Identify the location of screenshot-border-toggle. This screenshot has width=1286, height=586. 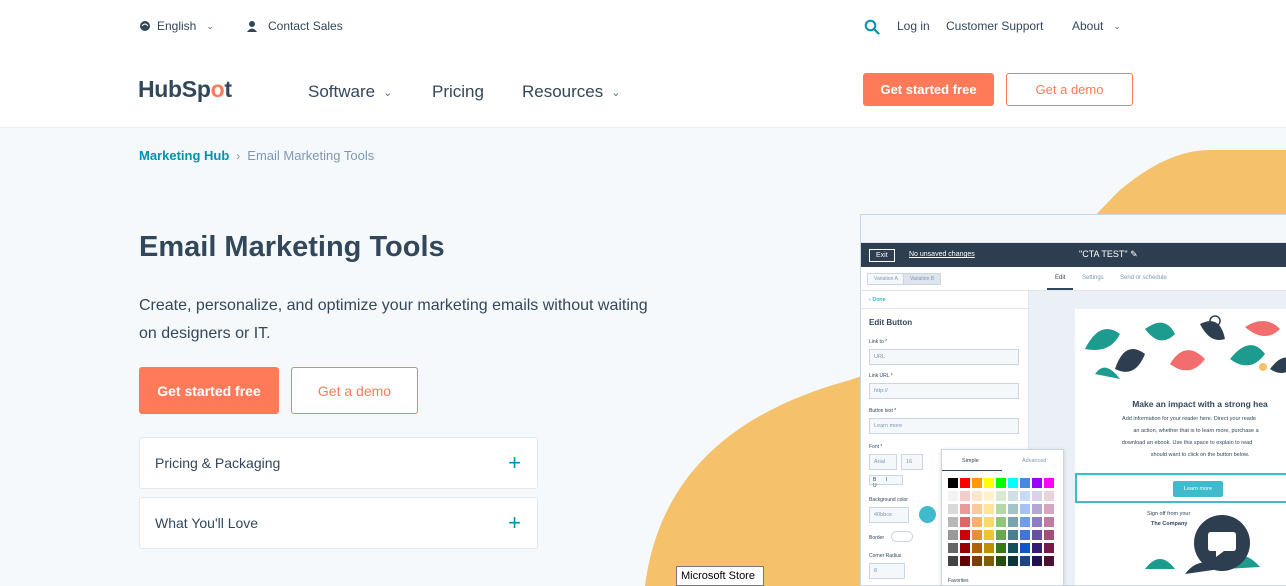
(902, 536).